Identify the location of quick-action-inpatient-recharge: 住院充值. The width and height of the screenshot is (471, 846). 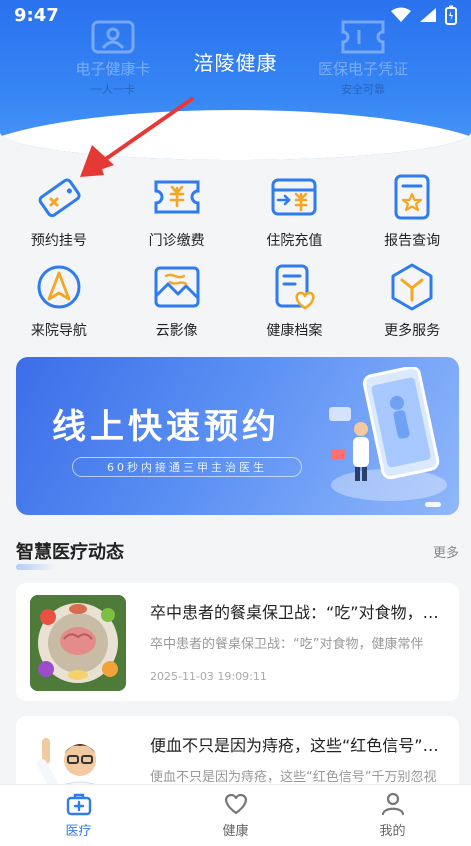
(295, 210).